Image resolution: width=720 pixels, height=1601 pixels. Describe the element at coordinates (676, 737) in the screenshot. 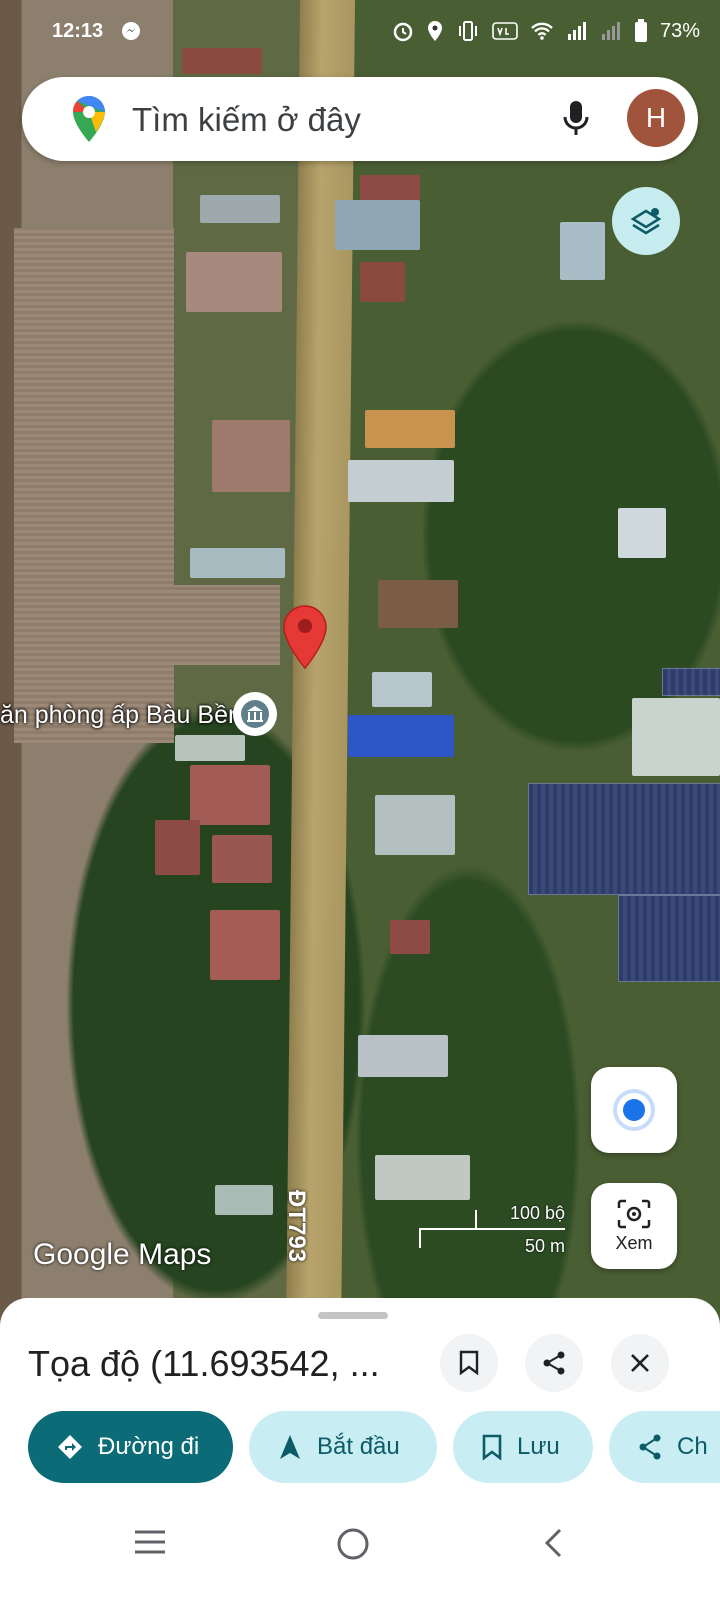

I see `greenhouse` at that location.